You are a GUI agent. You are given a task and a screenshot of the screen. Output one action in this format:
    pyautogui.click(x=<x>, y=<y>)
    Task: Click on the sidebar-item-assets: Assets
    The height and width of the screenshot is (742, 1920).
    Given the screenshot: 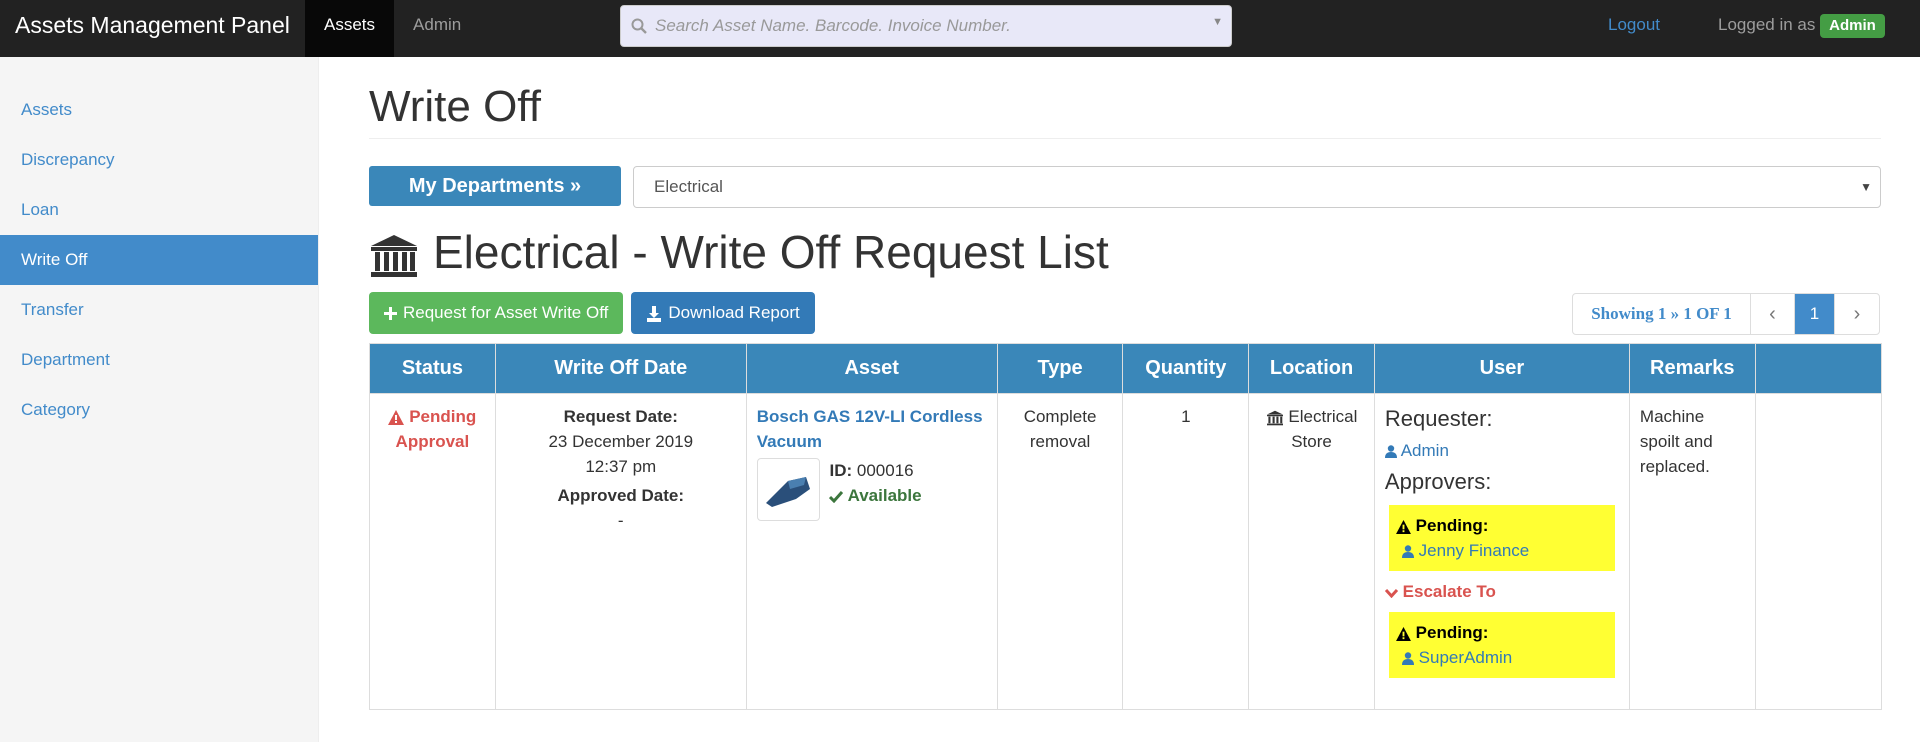 What is the action you would take?
    pyautogui.click(x=159, y=110)
    